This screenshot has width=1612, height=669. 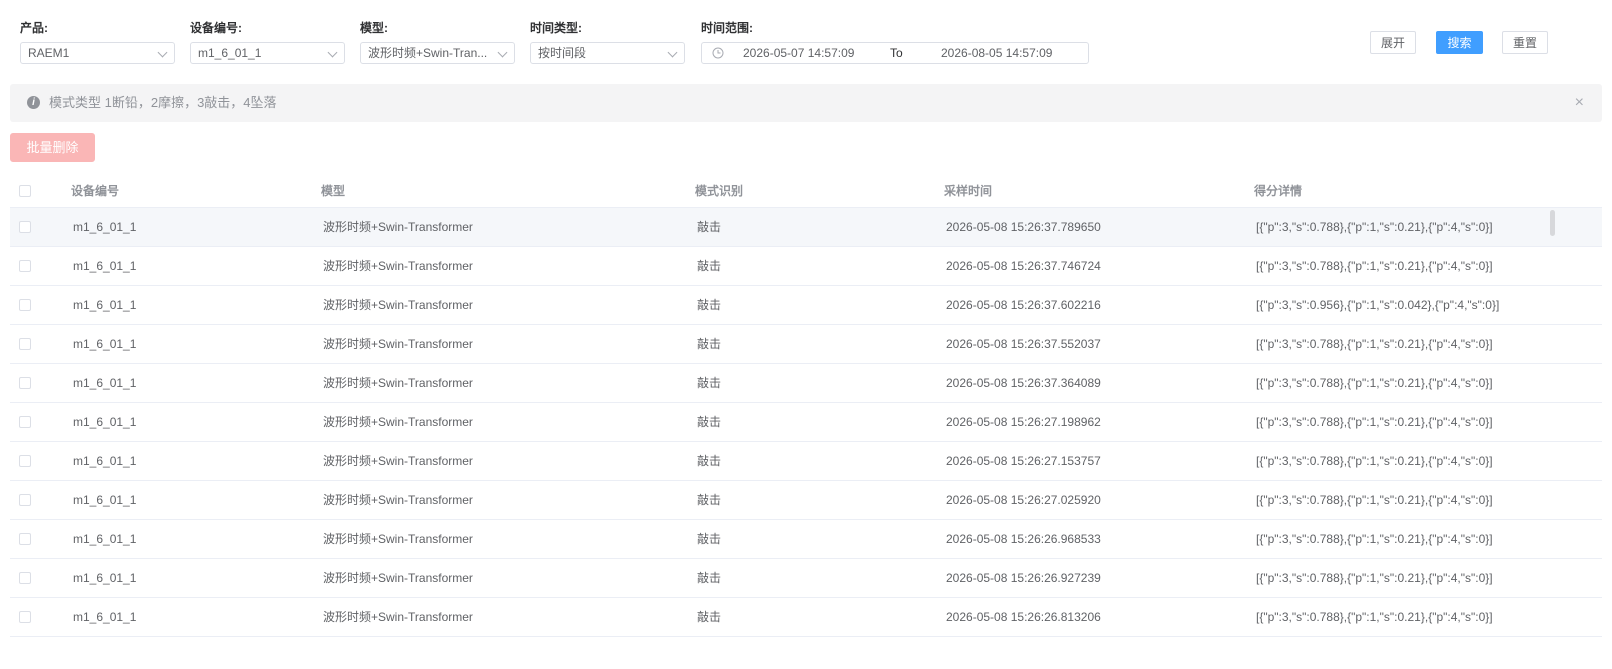 What do you see at coordinates (1023, 266) in the screenshot?
I see `cell-sample-time: 2026-05-08 15:26:37.746724` at bounding box center [1023, 266].